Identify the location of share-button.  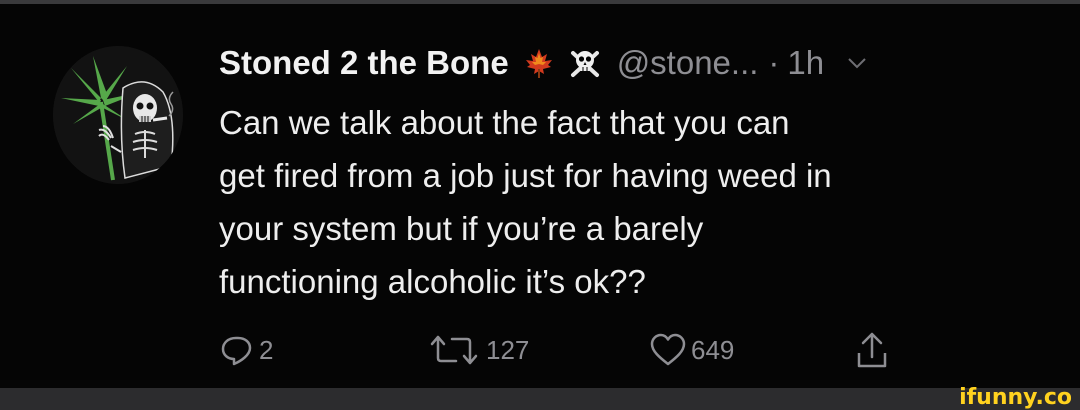
(872, 350).